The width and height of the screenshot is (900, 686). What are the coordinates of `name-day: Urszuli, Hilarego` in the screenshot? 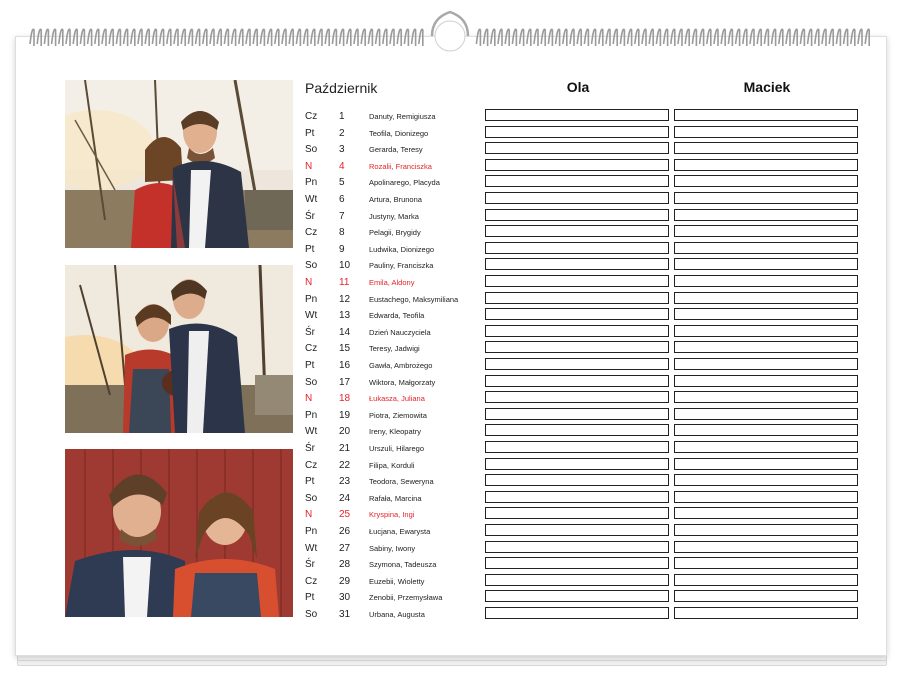 It's located at (397, 448).